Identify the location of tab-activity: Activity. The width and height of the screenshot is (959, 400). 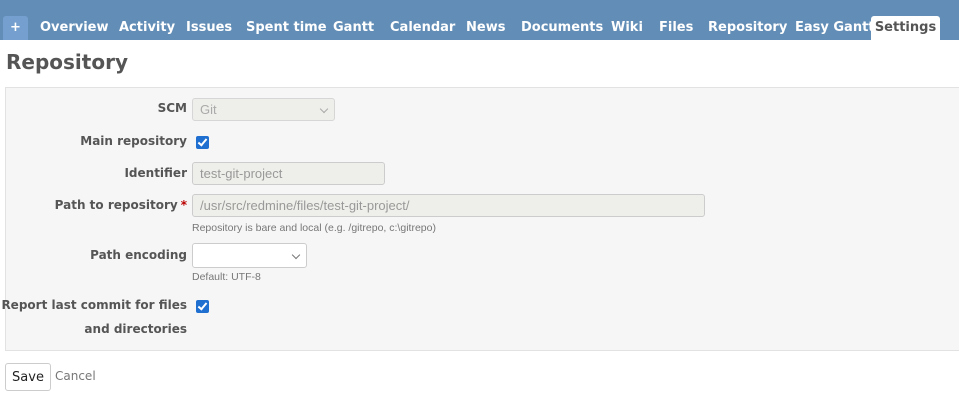
(147, 28).